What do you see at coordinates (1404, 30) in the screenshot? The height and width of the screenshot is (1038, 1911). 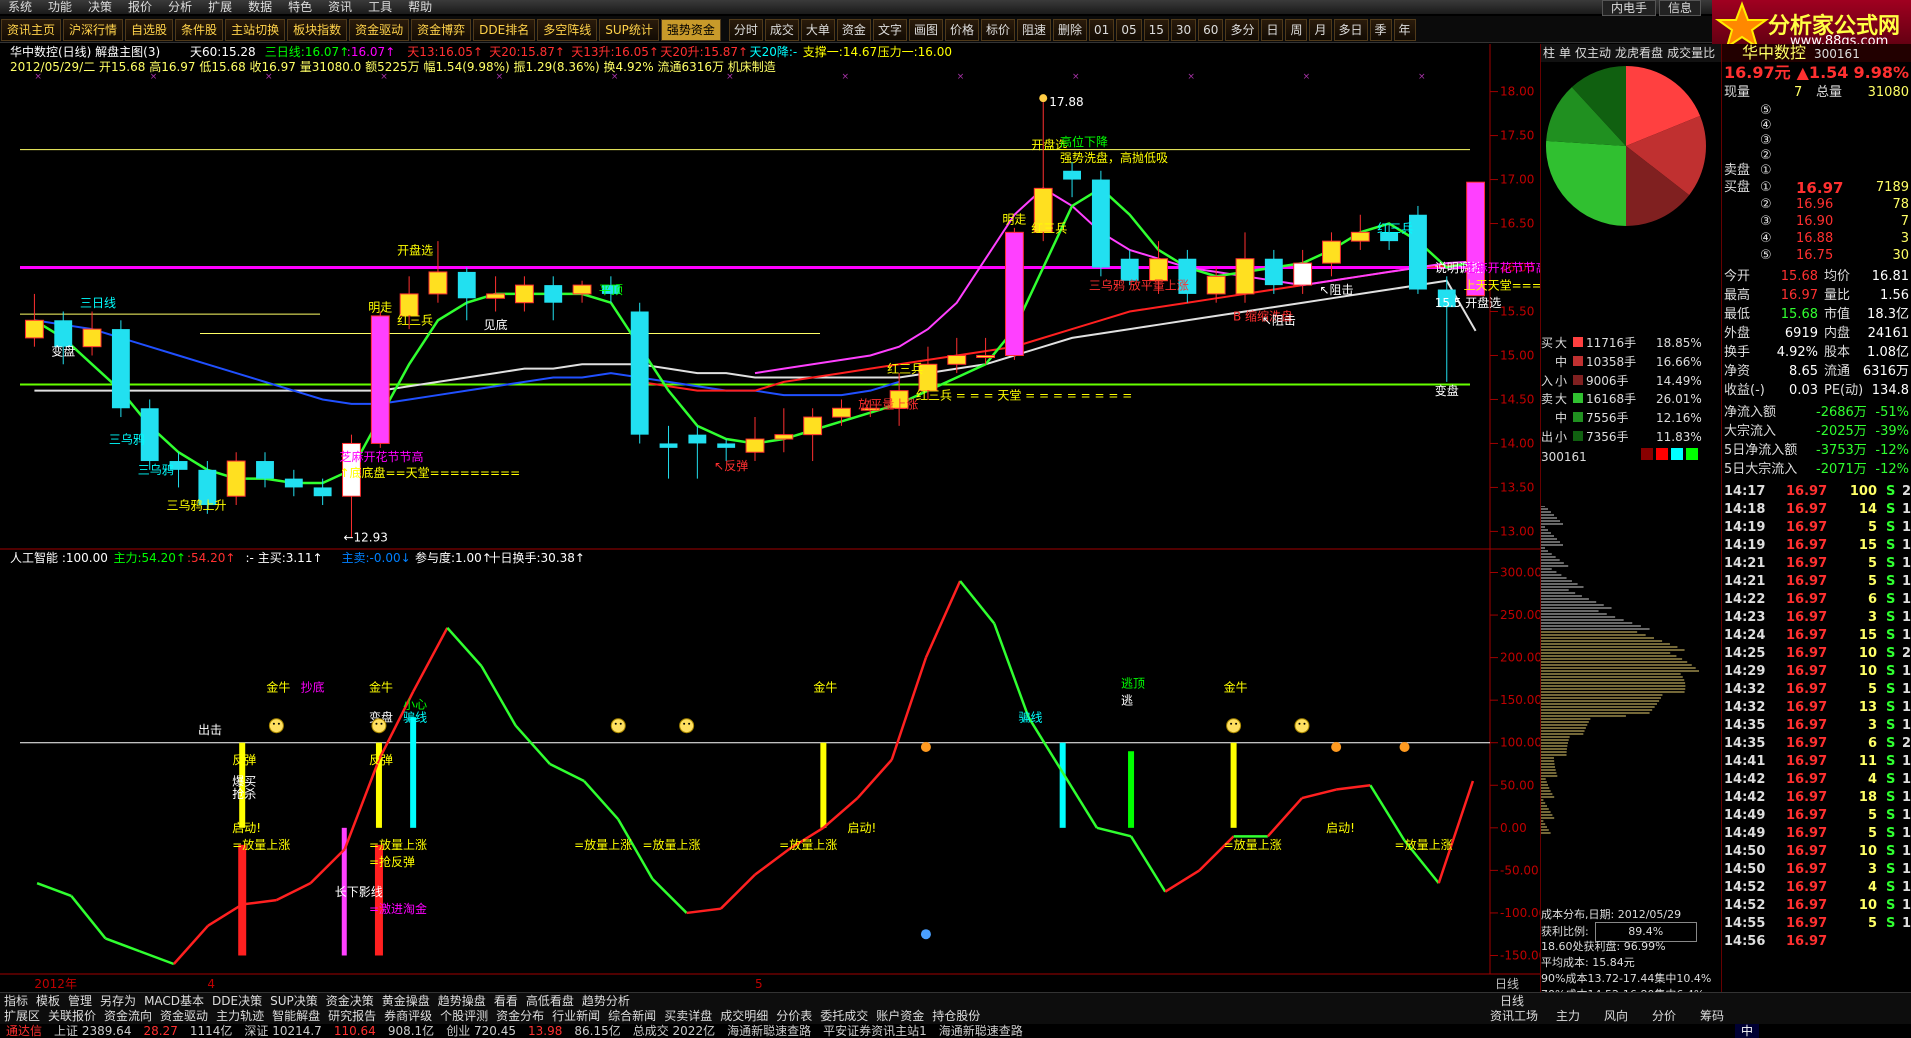 I see `period-button: 年` at bounding box center [1404, 30].